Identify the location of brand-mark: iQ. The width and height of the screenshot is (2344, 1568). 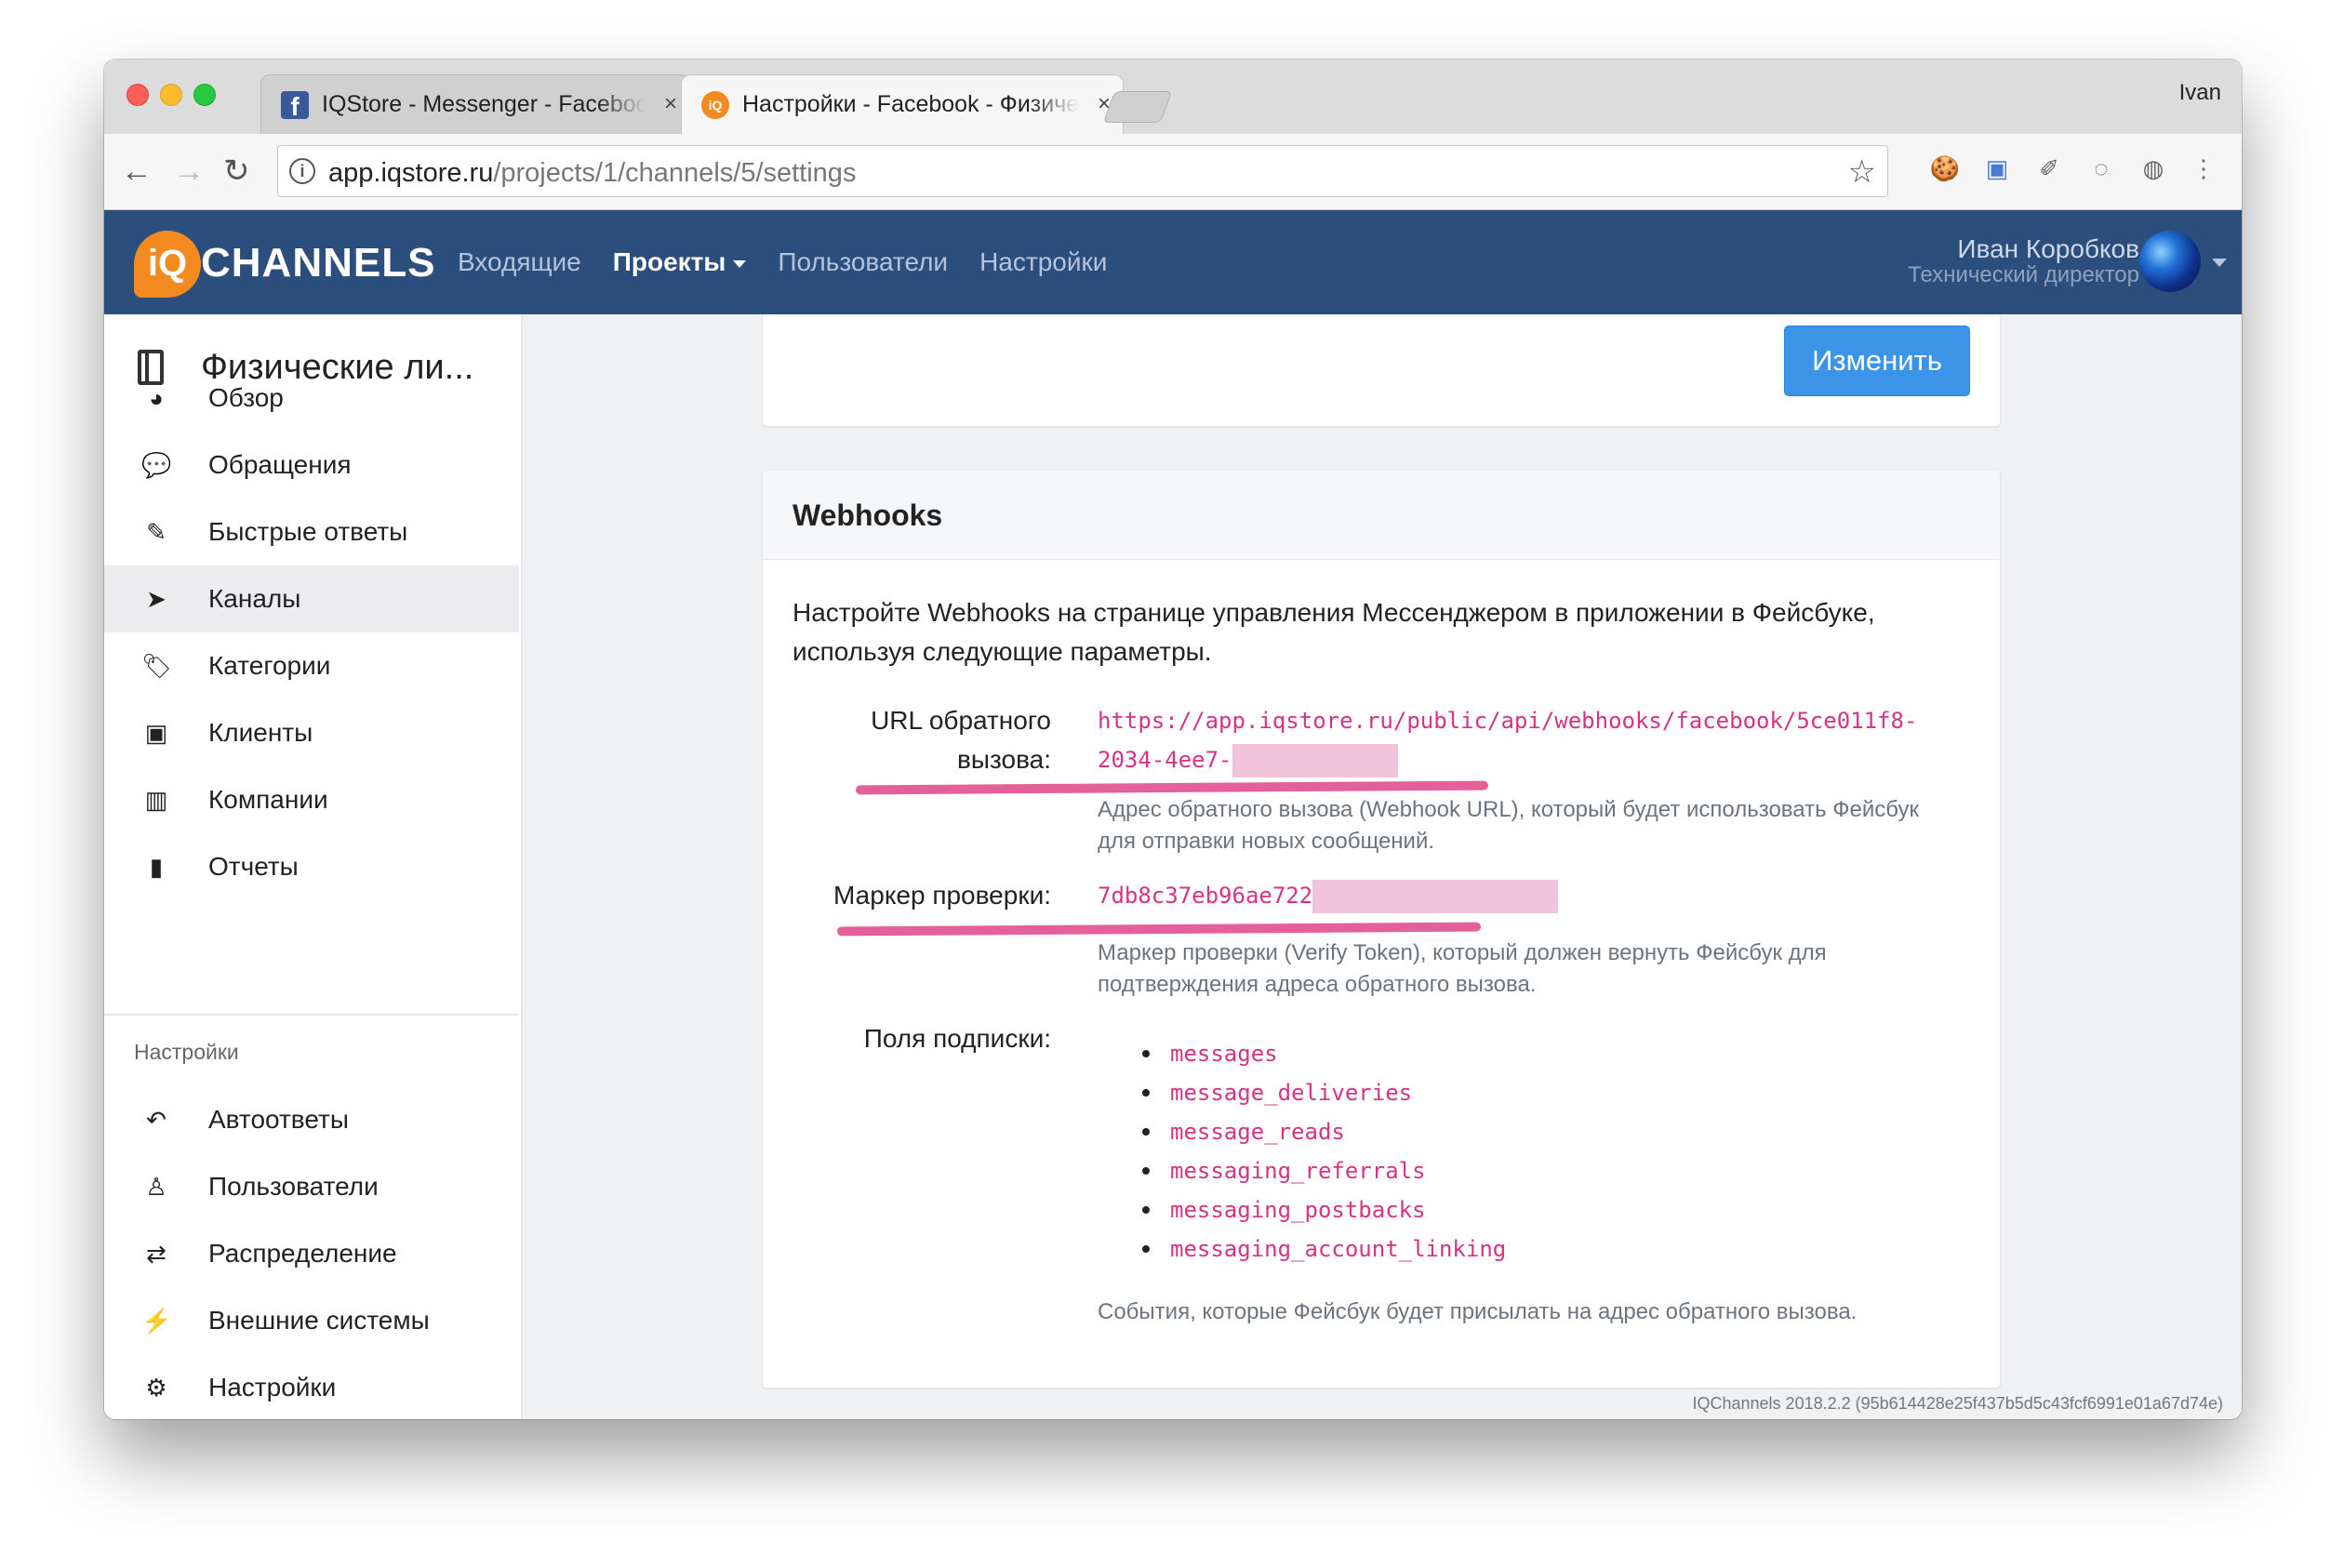
(167, 264).